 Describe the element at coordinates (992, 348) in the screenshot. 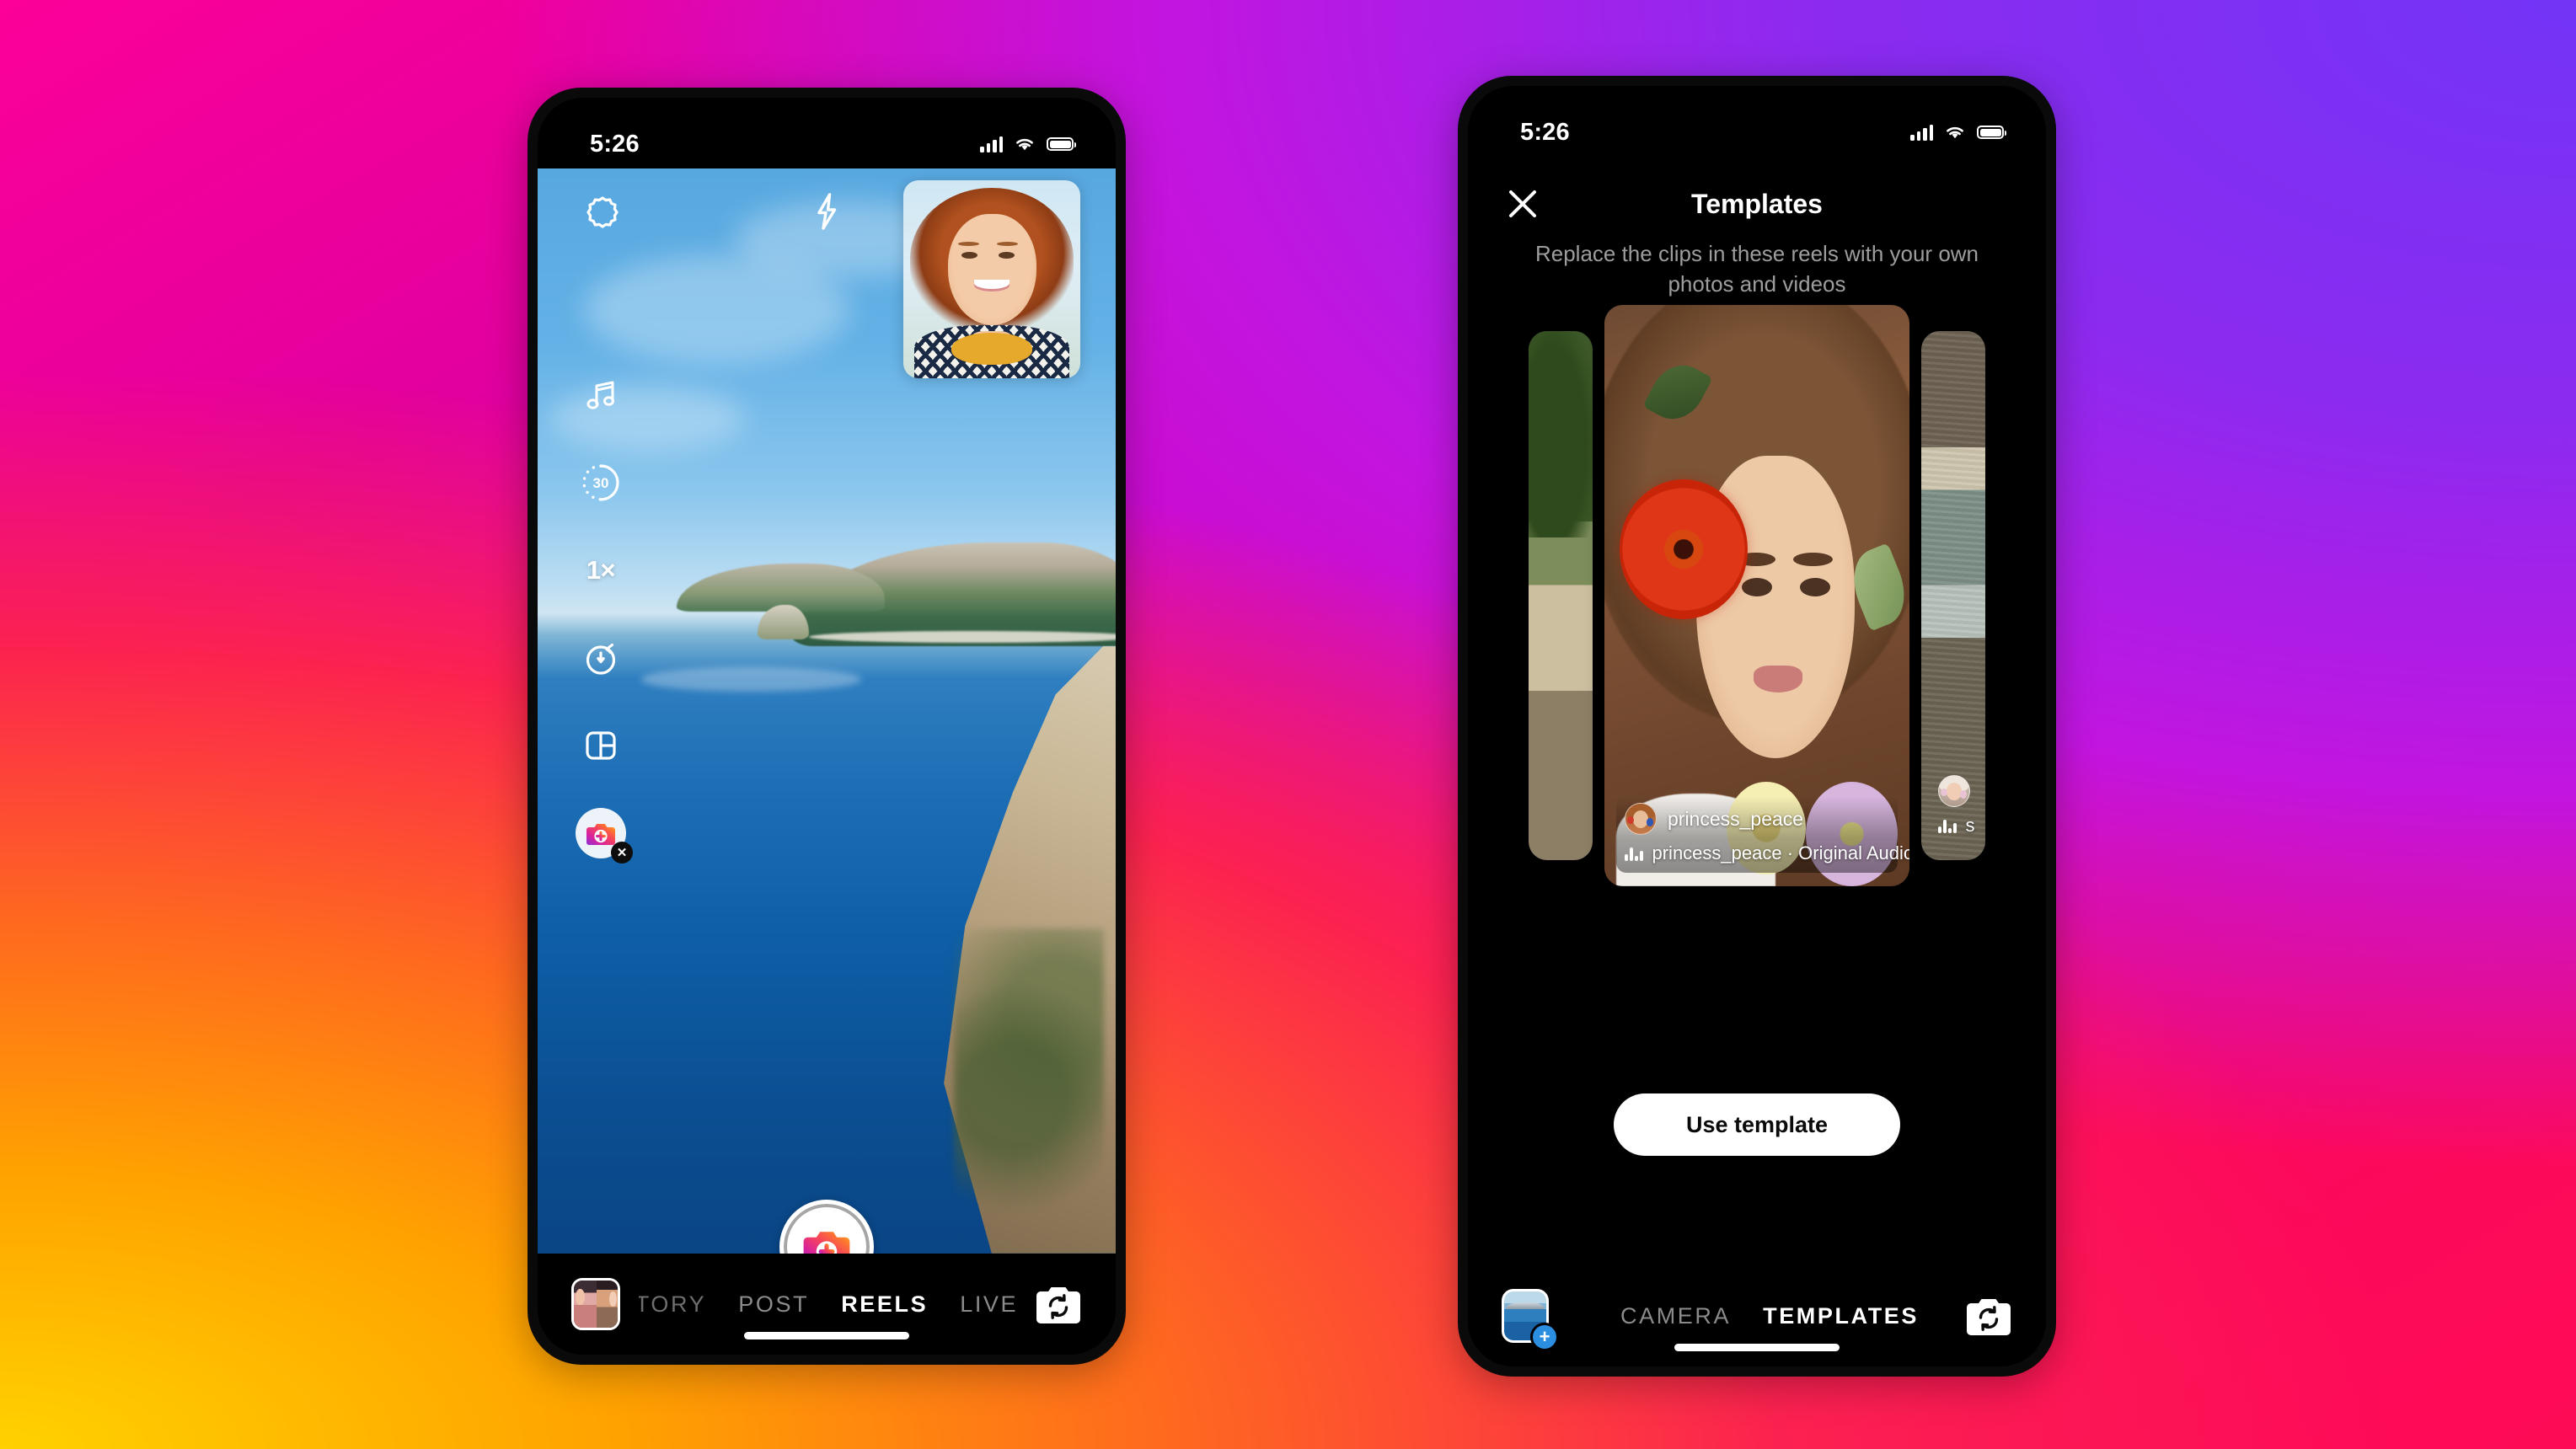

I see `collar-shape` at that location.